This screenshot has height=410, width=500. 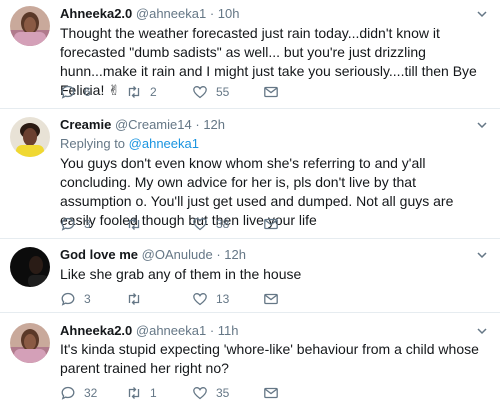 I want to click on reply-count: 6, so click(x=87, y=92).